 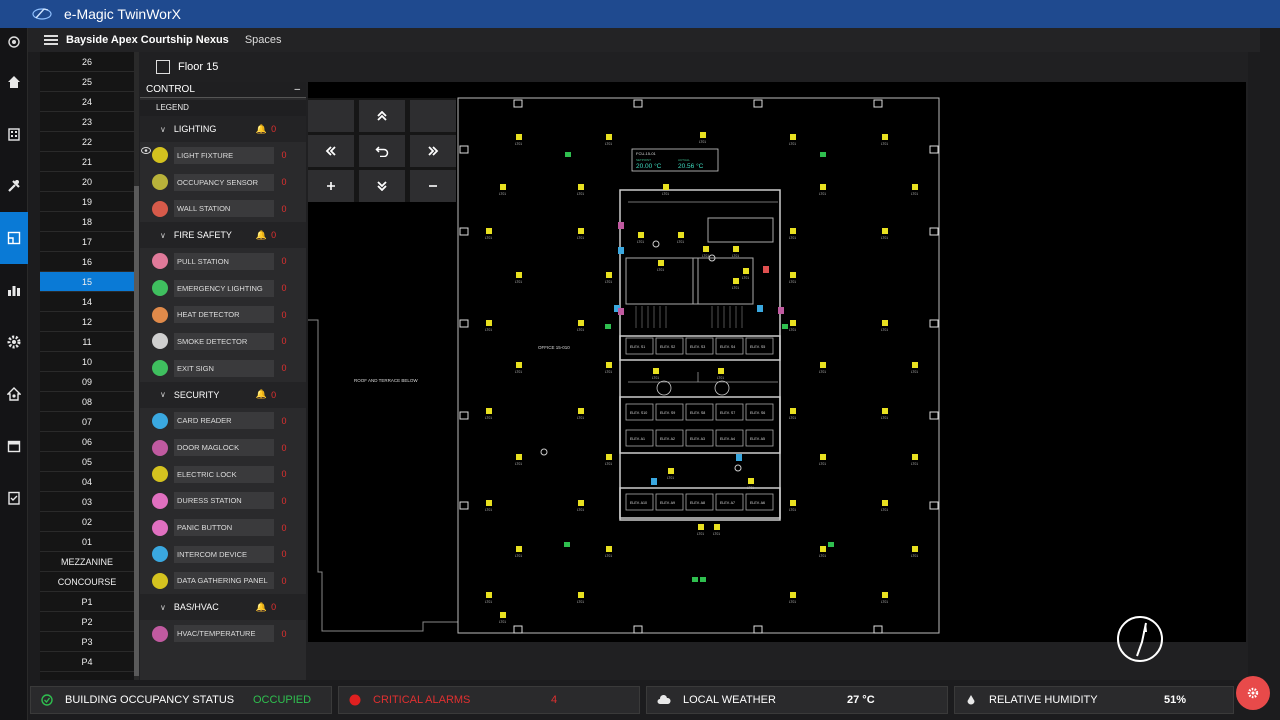 I want to click on building-name: Bayside Apex Courtship Nexus, so click(x=147, y=40).